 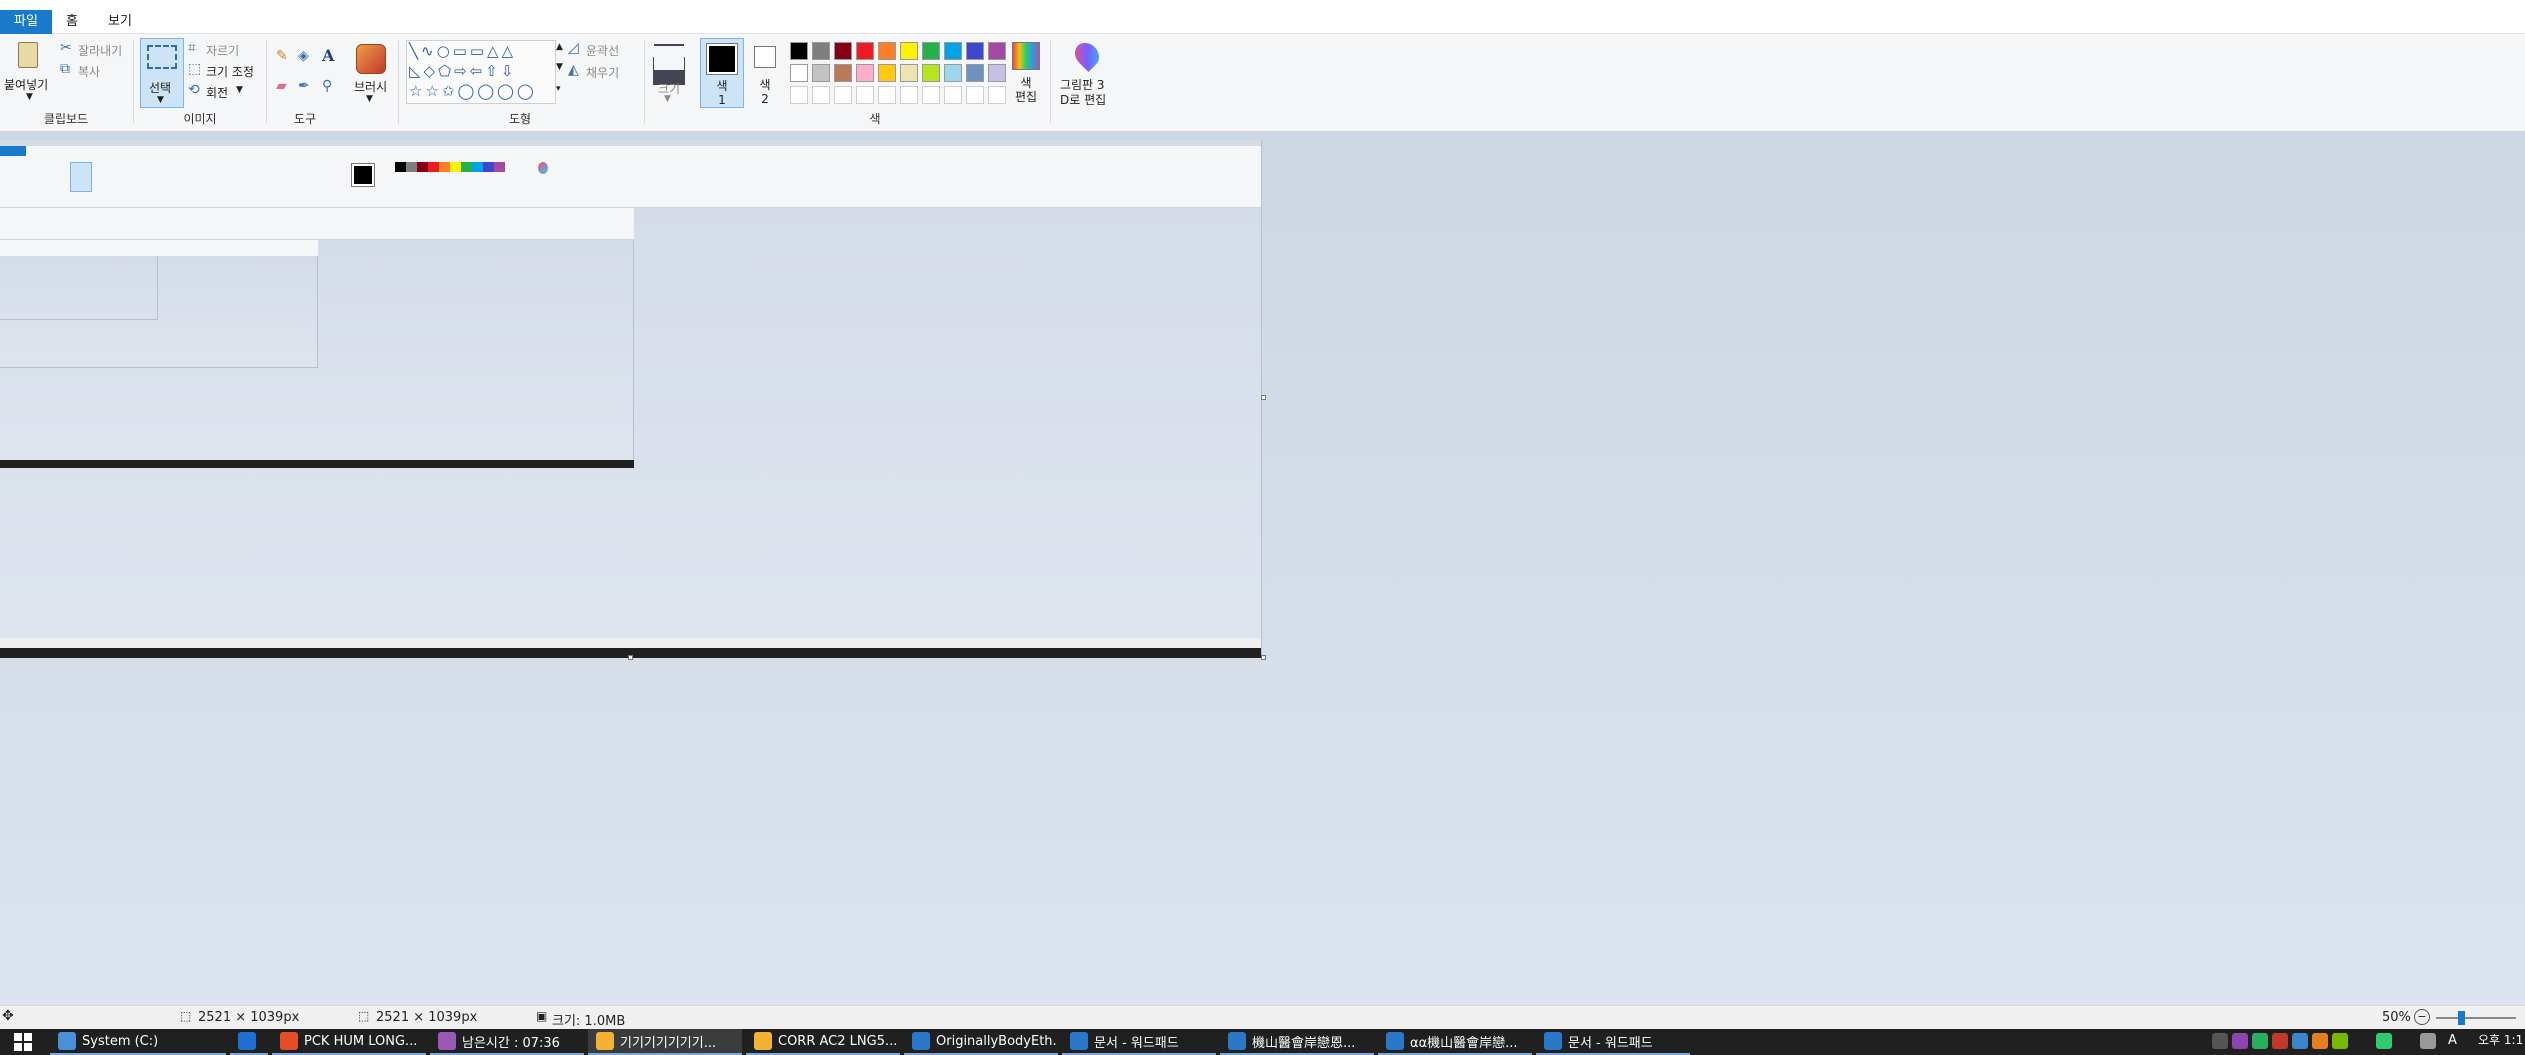 What do you see at coordinates (603, 49) in the screenshot?
I see `outline-button: ◿ 윤곽선` at bounding box center [603, 49].